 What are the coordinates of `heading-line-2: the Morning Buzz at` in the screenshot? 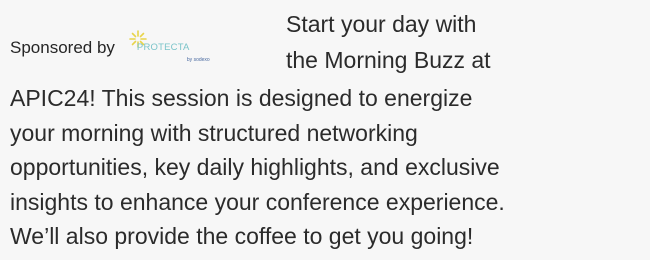 It's located at (388, 60).